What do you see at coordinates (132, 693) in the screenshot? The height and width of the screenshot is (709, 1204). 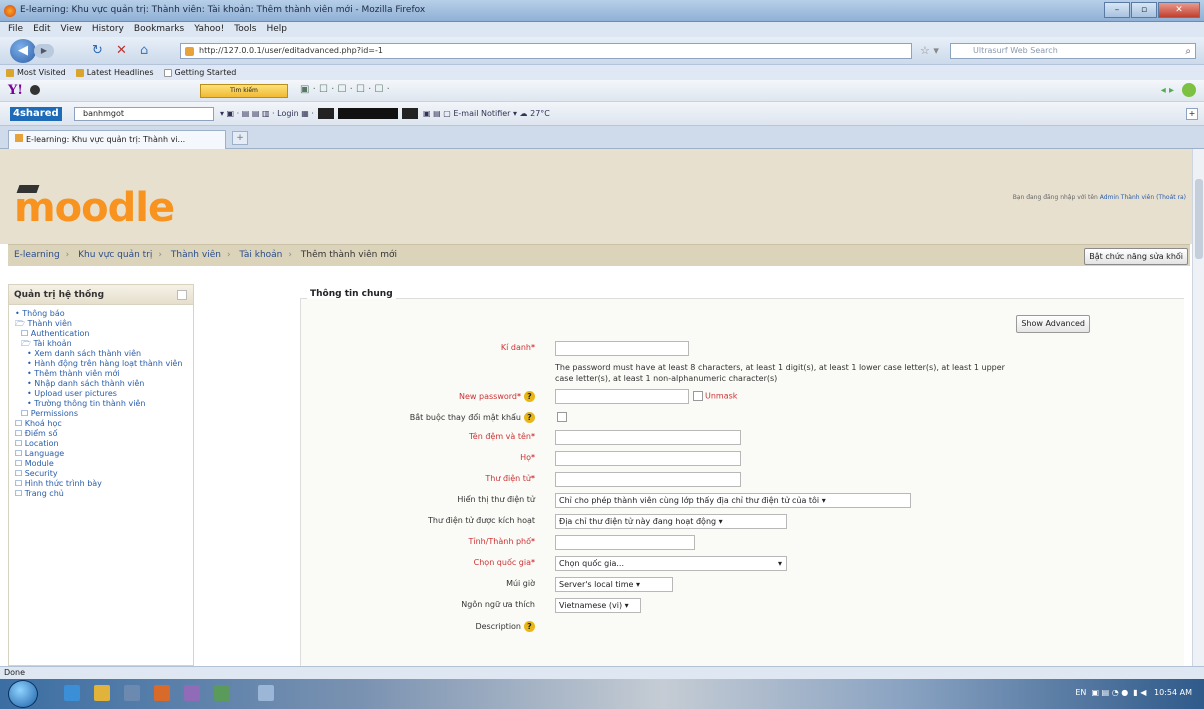 I see `media-icon` at bounding box center [132, 693].